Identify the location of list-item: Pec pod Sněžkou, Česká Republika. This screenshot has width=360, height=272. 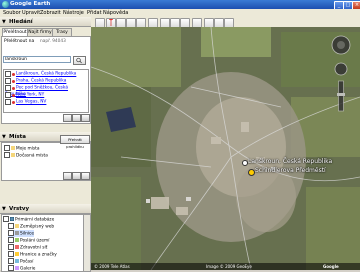
(46, 91).